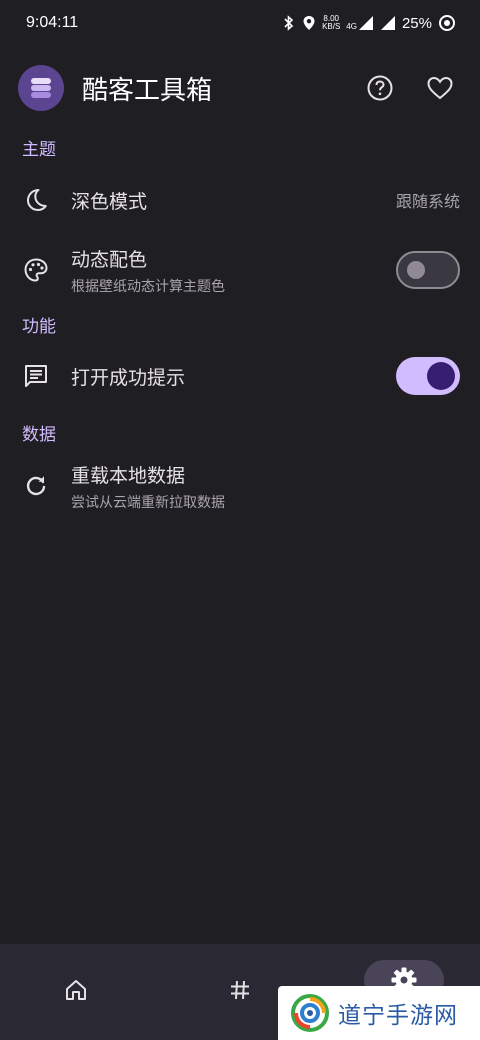  Describe the element at coordinates (36, 200) in the screenshot. I see `moon-icon` at that location.